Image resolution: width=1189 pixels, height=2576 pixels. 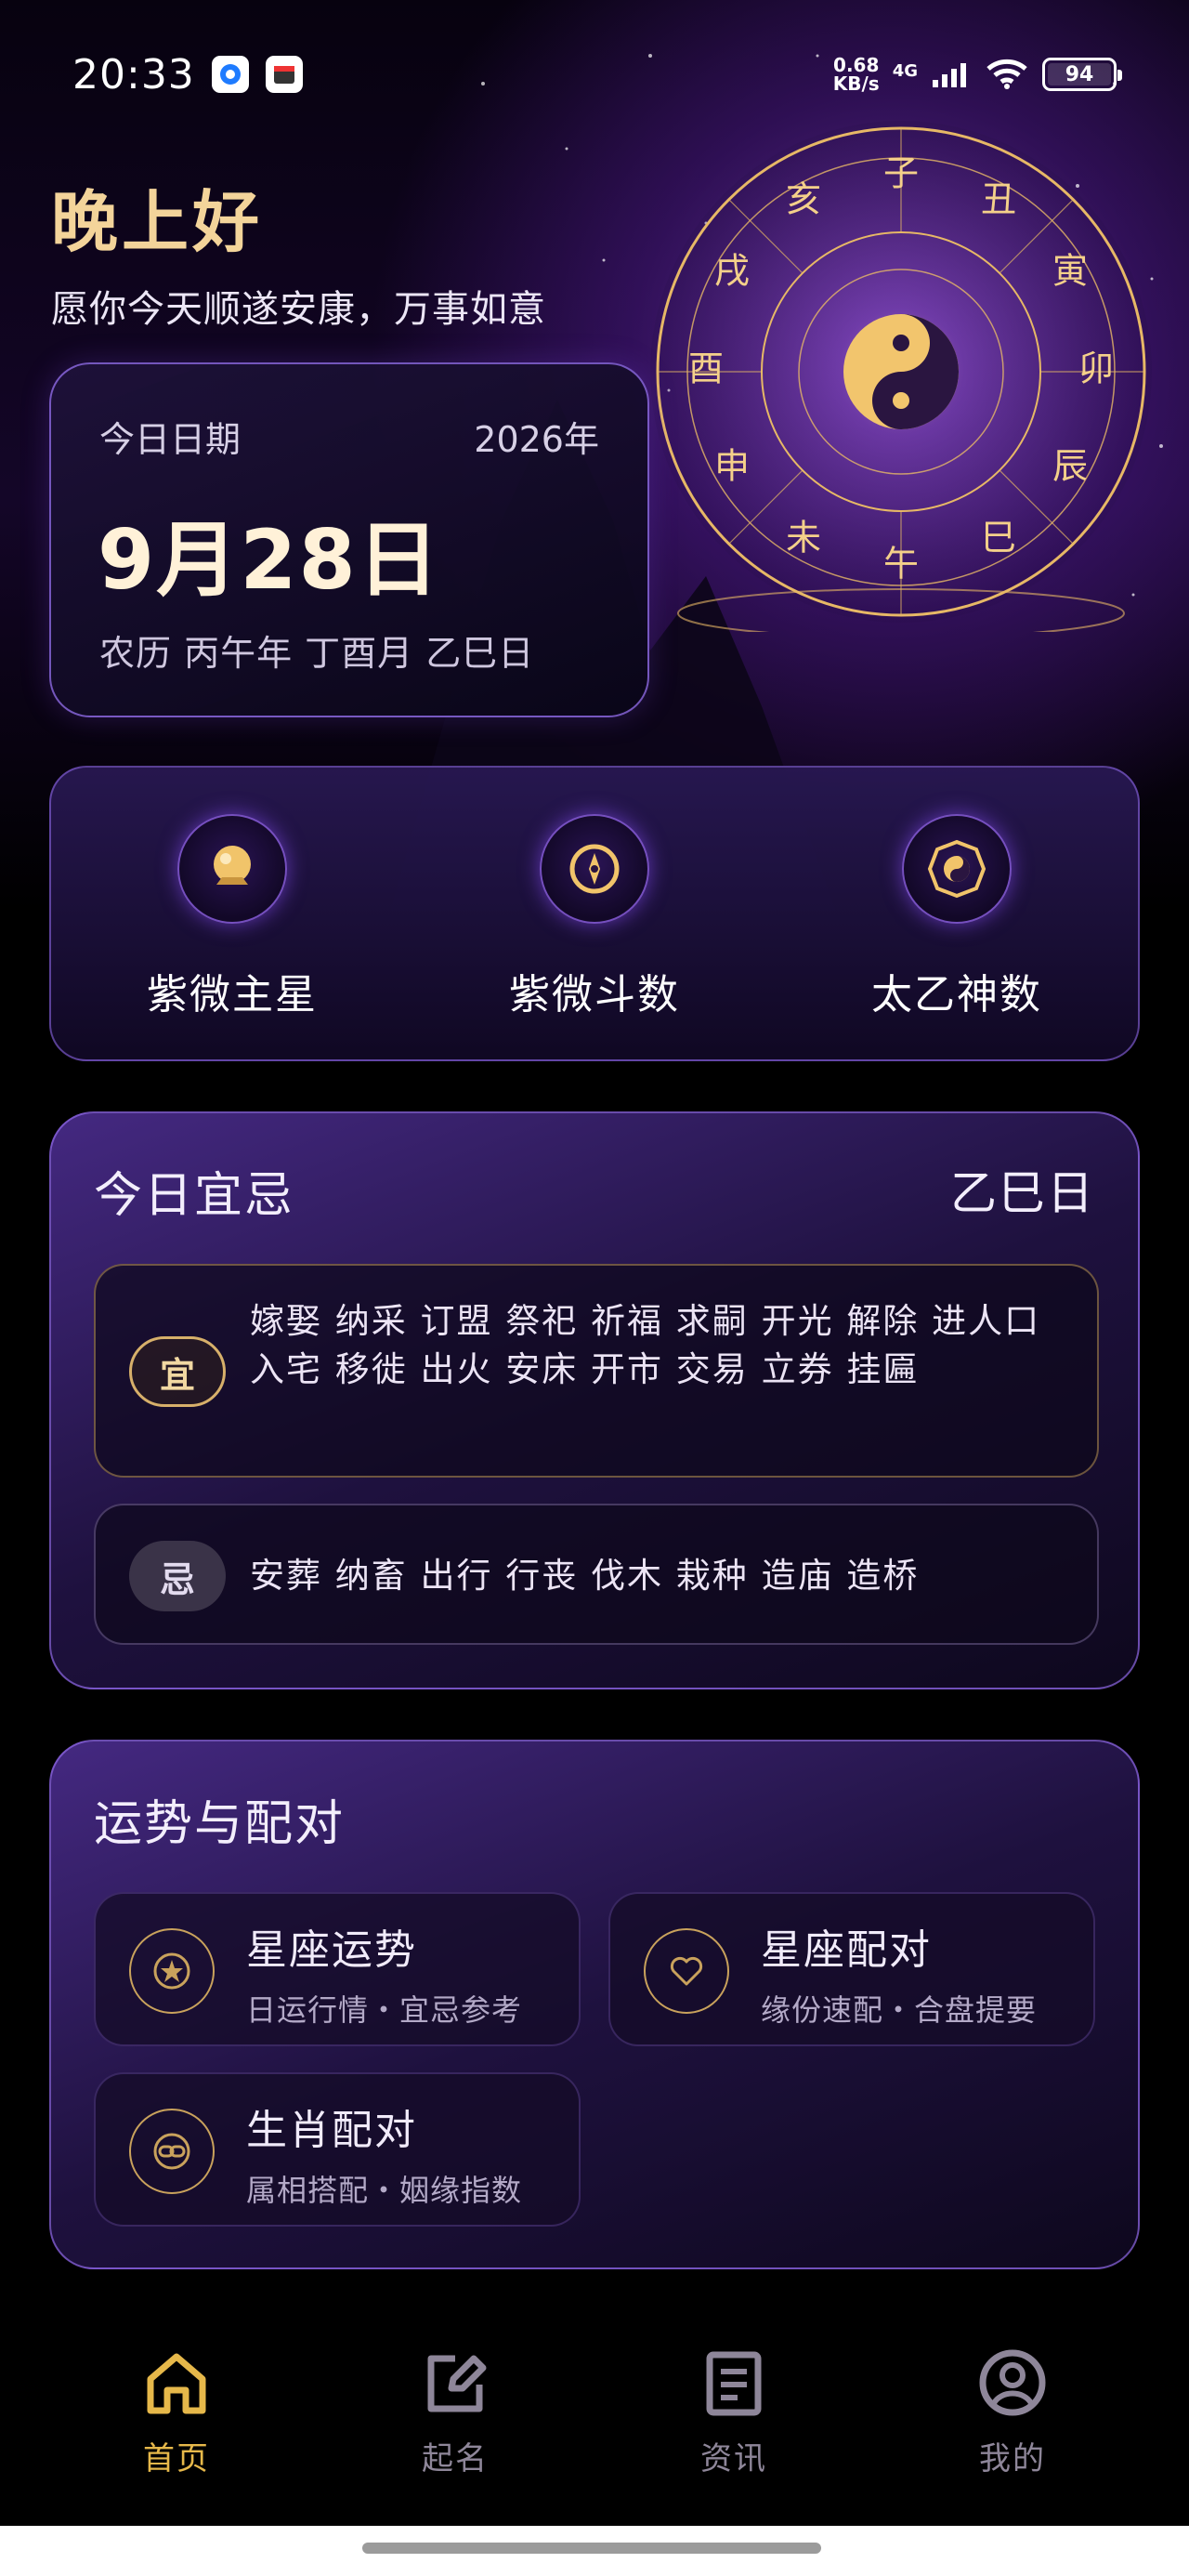 What do you see at coordinates (298, 309) in the screenshot?
I see `greeting-subtitle: 愿你今天顺遂安康，万事如意` at bounding box center [298, 309].